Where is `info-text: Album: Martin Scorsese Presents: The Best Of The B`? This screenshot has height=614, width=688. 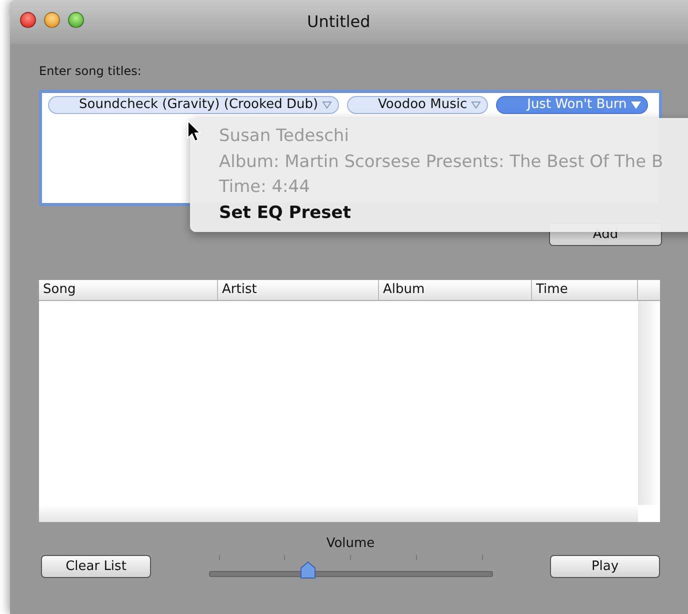 info-text: Album: Martin Scorsese Presents: The Best Of The B is located at coordinates (441, 162).